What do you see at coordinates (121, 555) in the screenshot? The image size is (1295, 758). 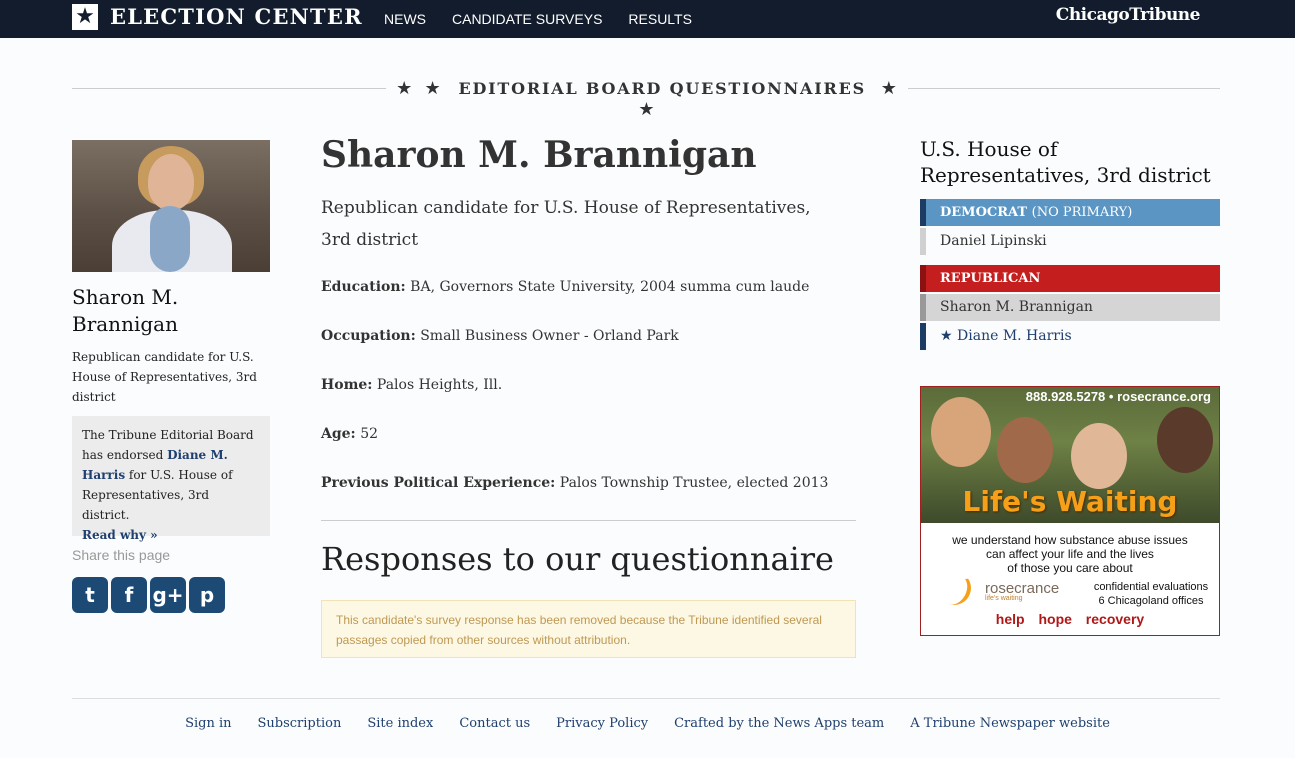 I see `share-label: Share this page` at bounding box center [121, 555].